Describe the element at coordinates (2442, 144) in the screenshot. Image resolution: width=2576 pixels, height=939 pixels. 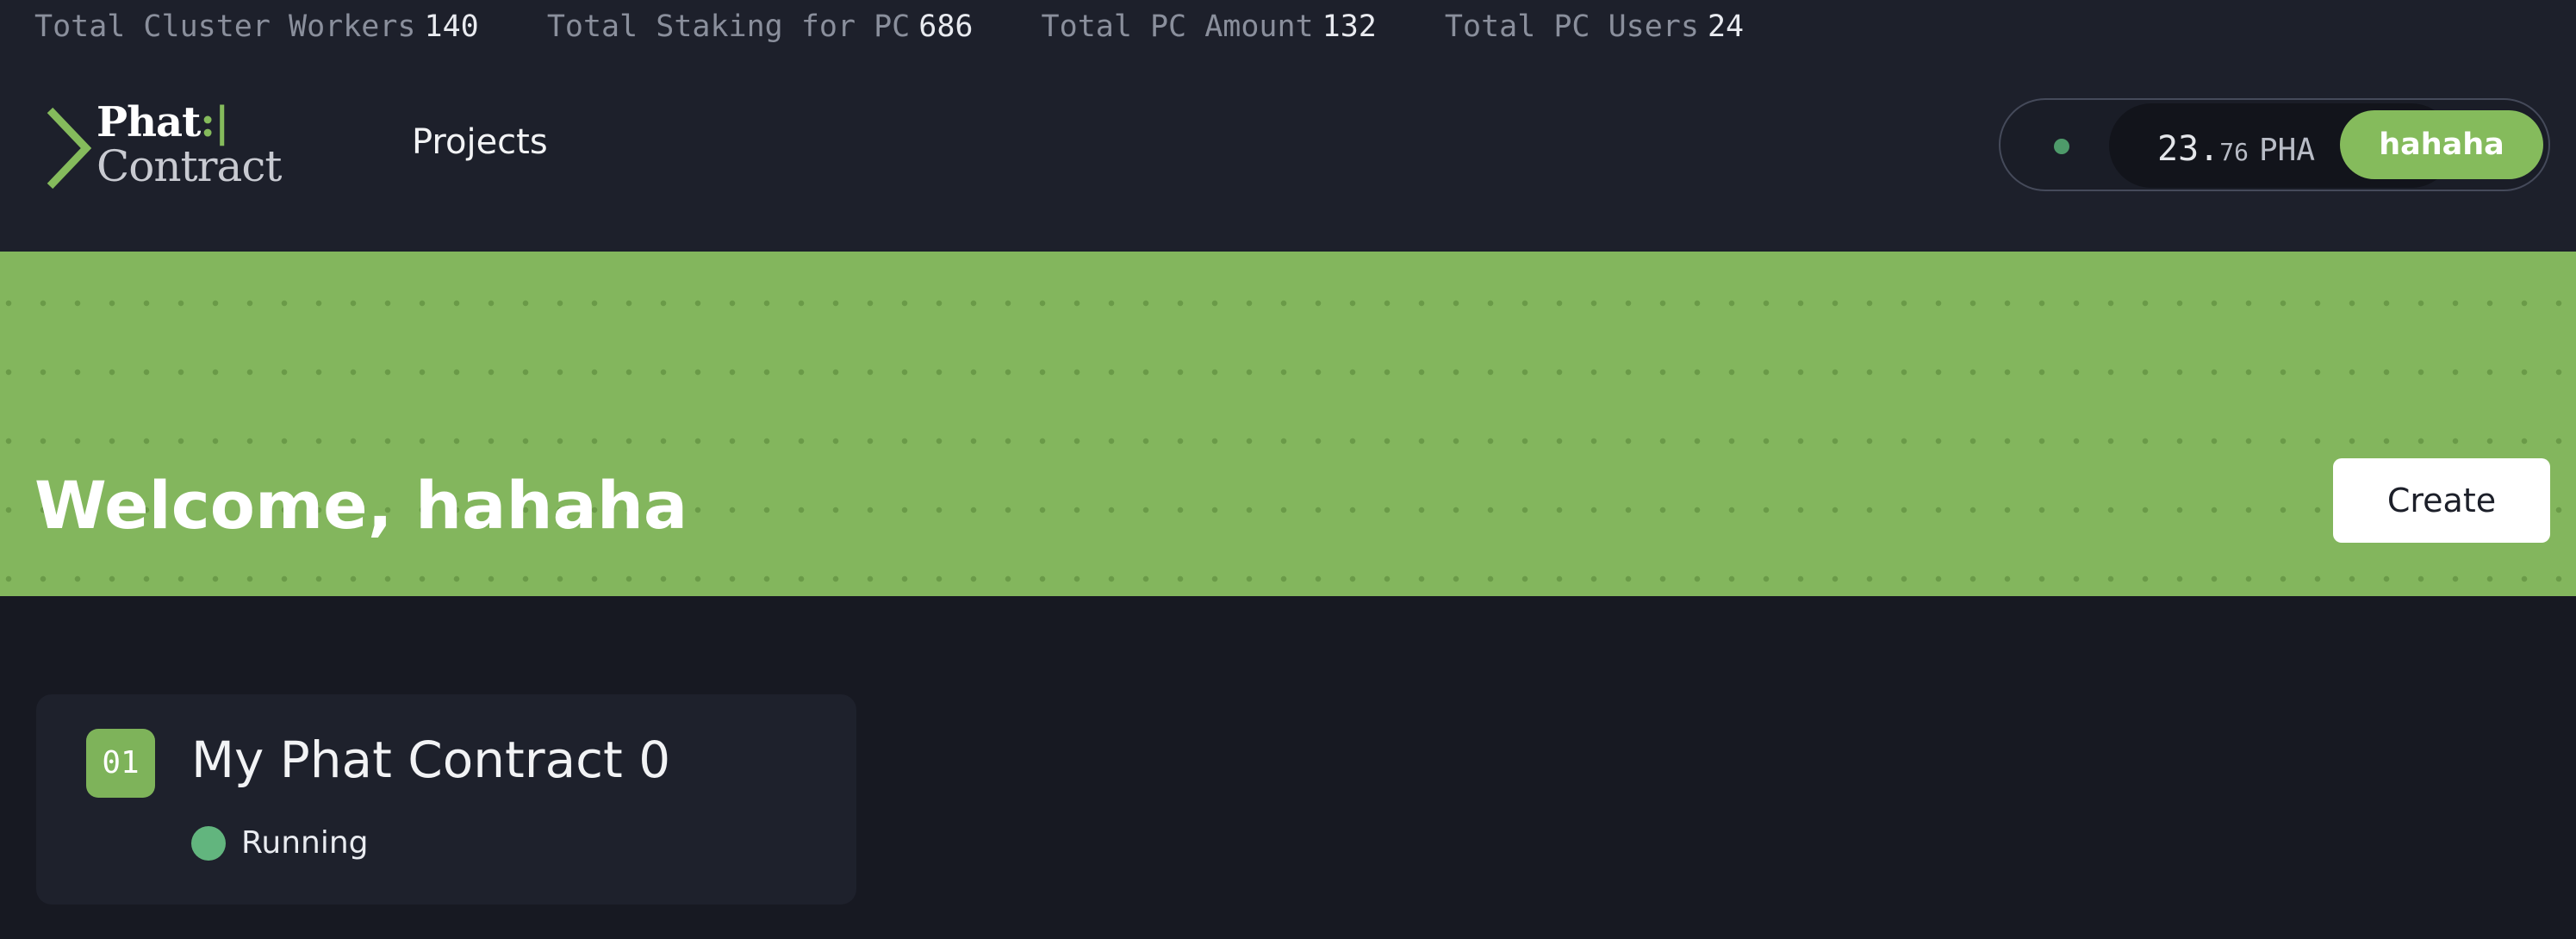
I see `account-user-button: hahaha` at that location.